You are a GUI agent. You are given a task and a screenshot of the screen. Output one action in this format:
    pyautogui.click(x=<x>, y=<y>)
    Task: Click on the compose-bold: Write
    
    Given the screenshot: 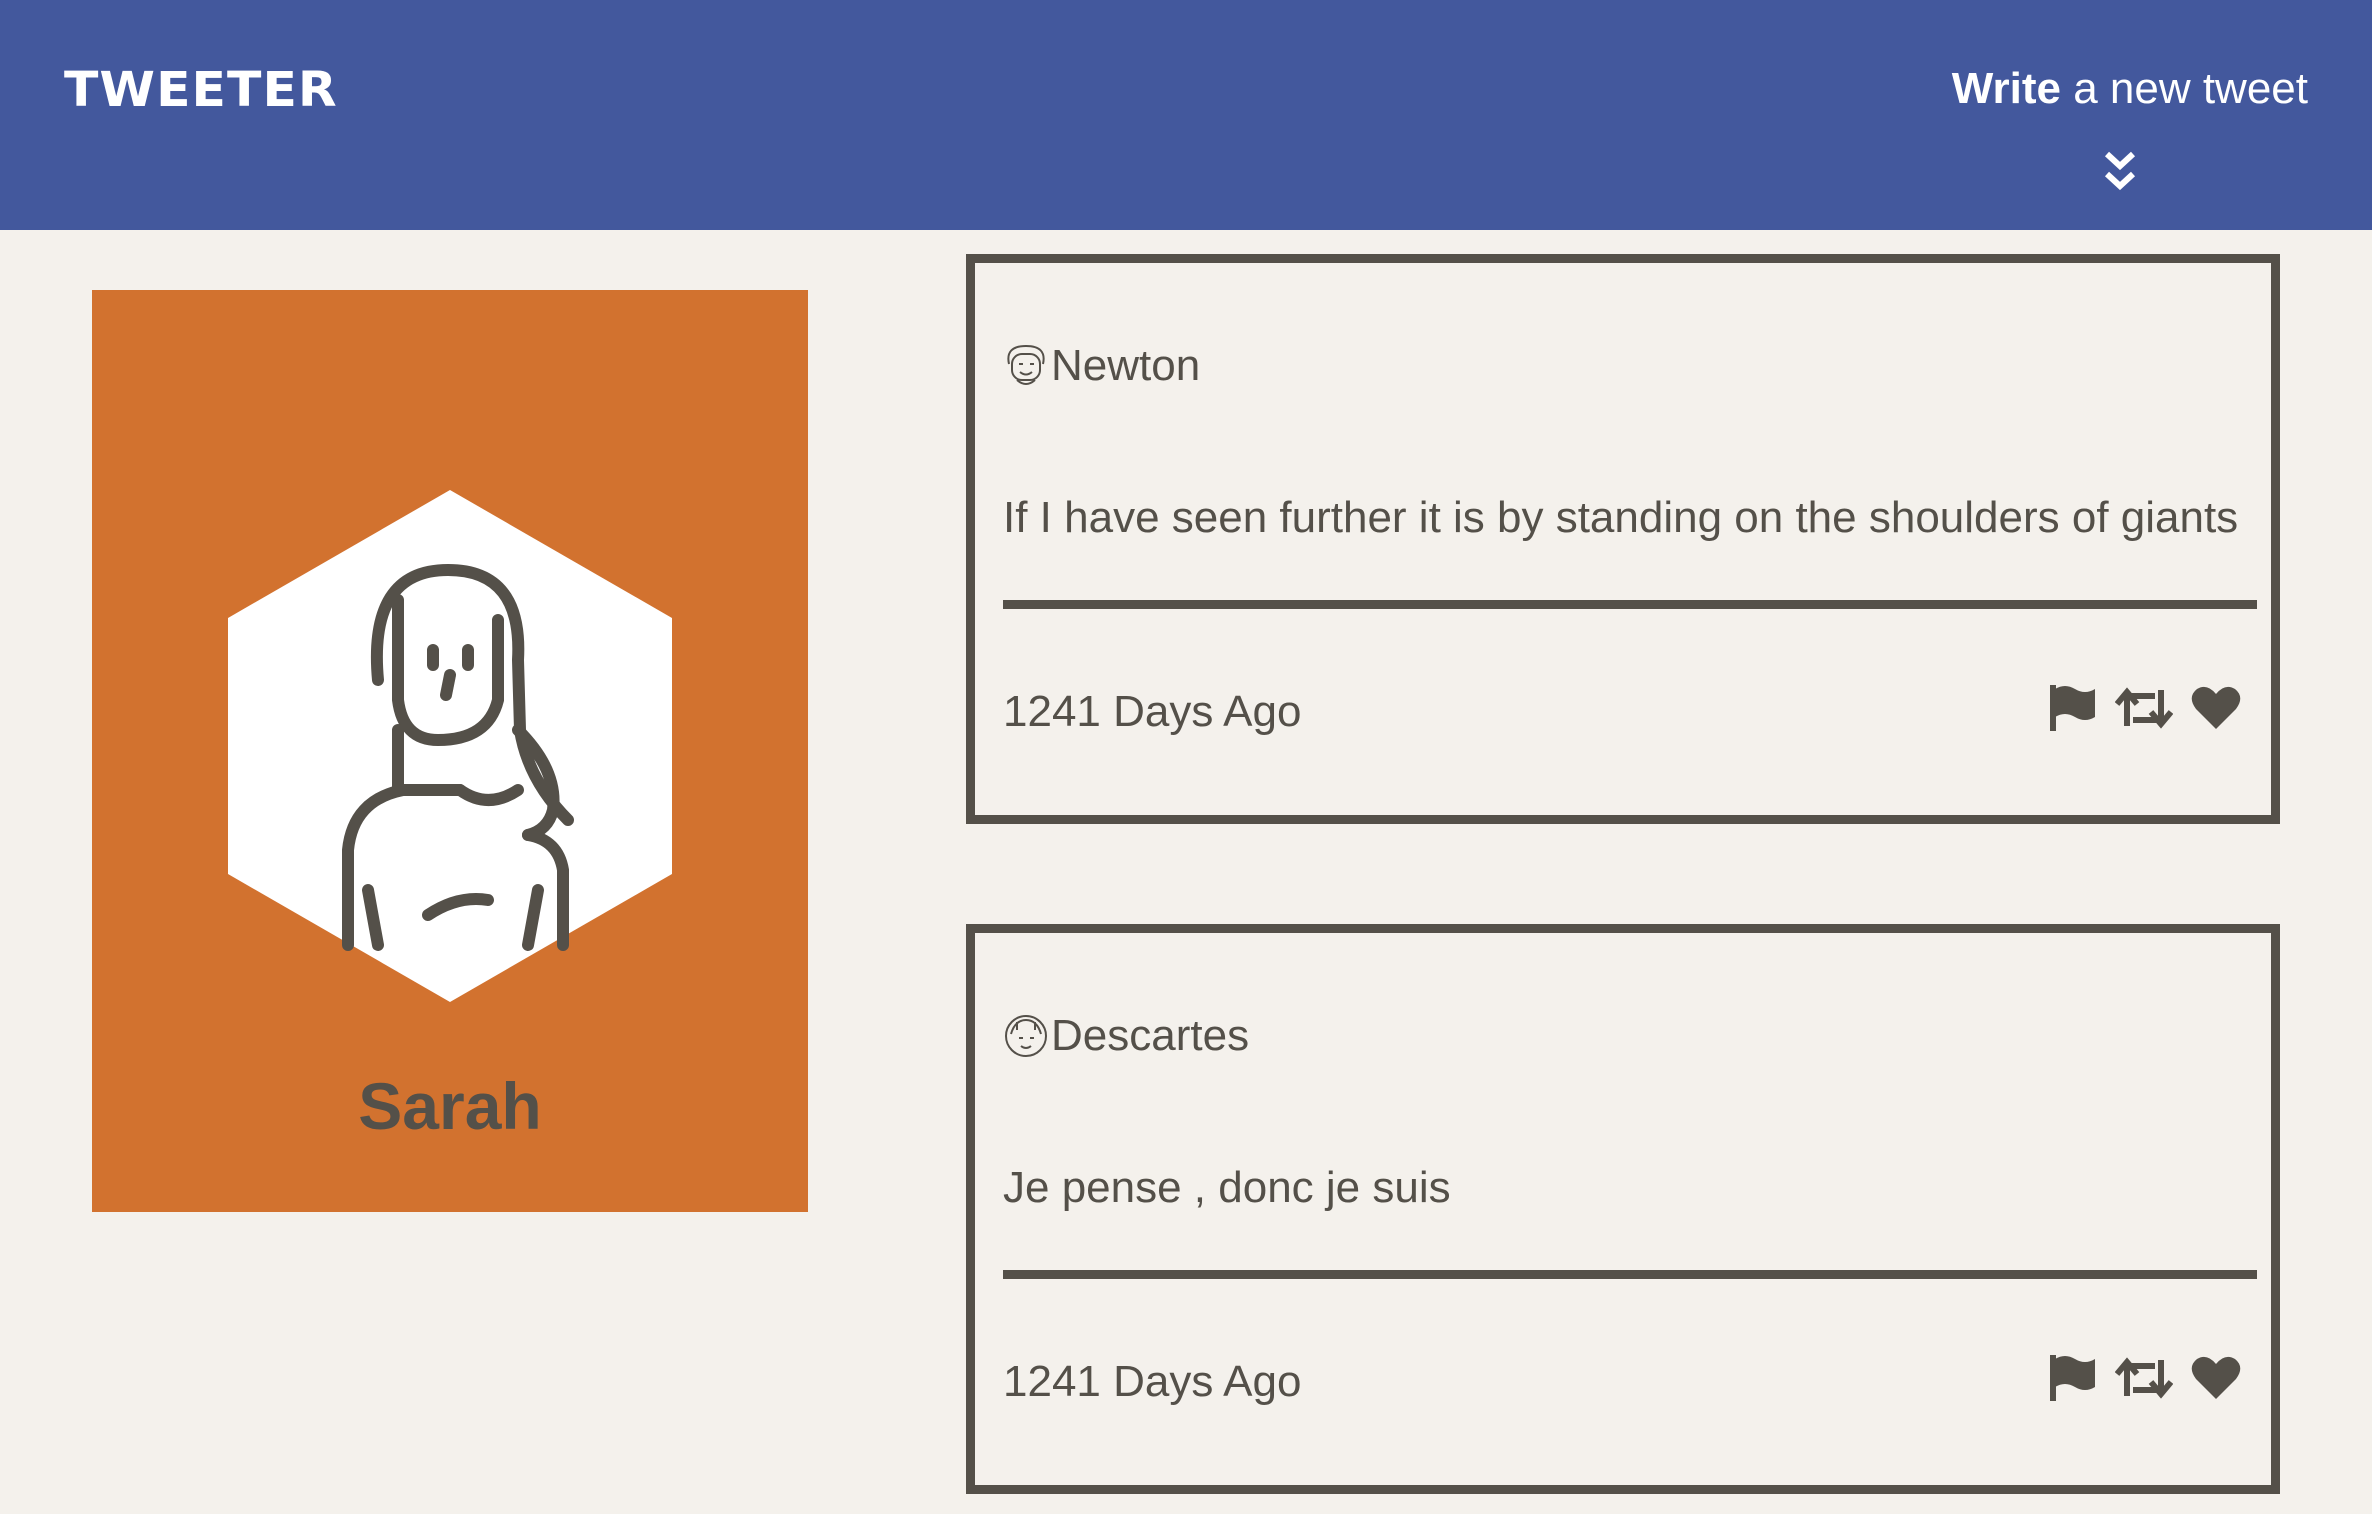 What is the action you would take?
    pyautogui.click(x=2006, y=88)
    